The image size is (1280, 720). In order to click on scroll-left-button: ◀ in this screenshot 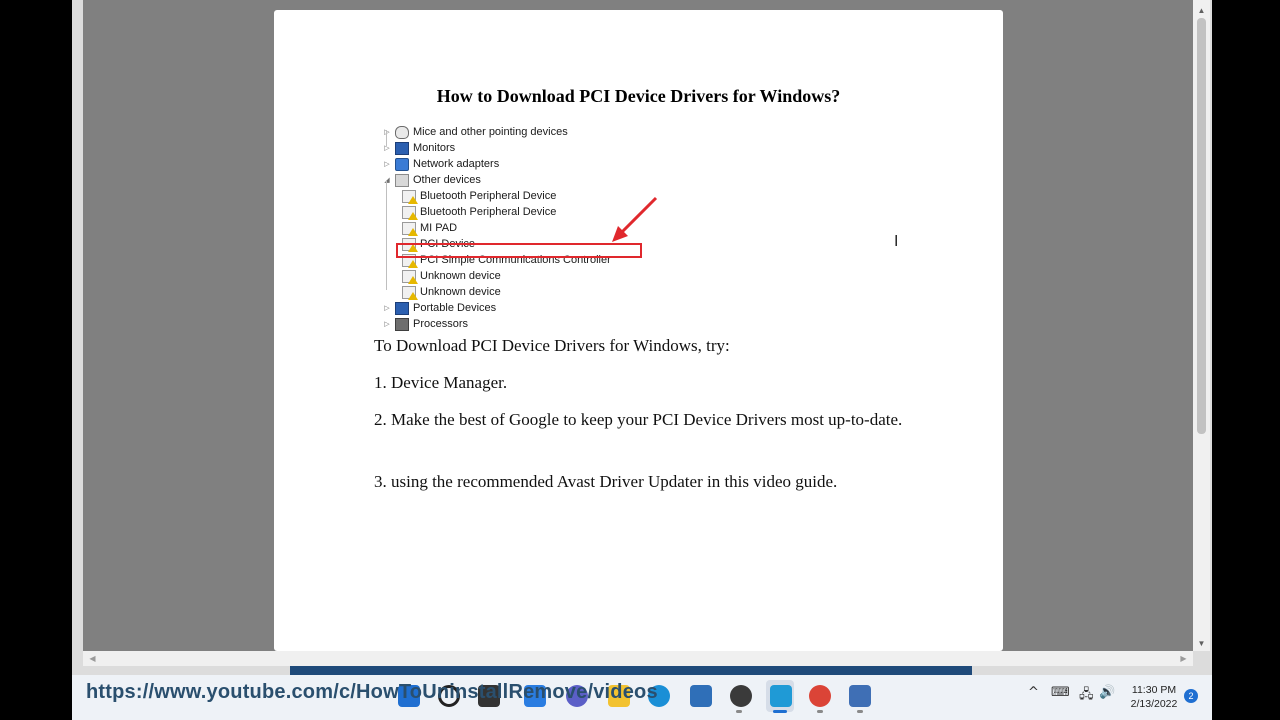, I will do `click(92, 658)`.